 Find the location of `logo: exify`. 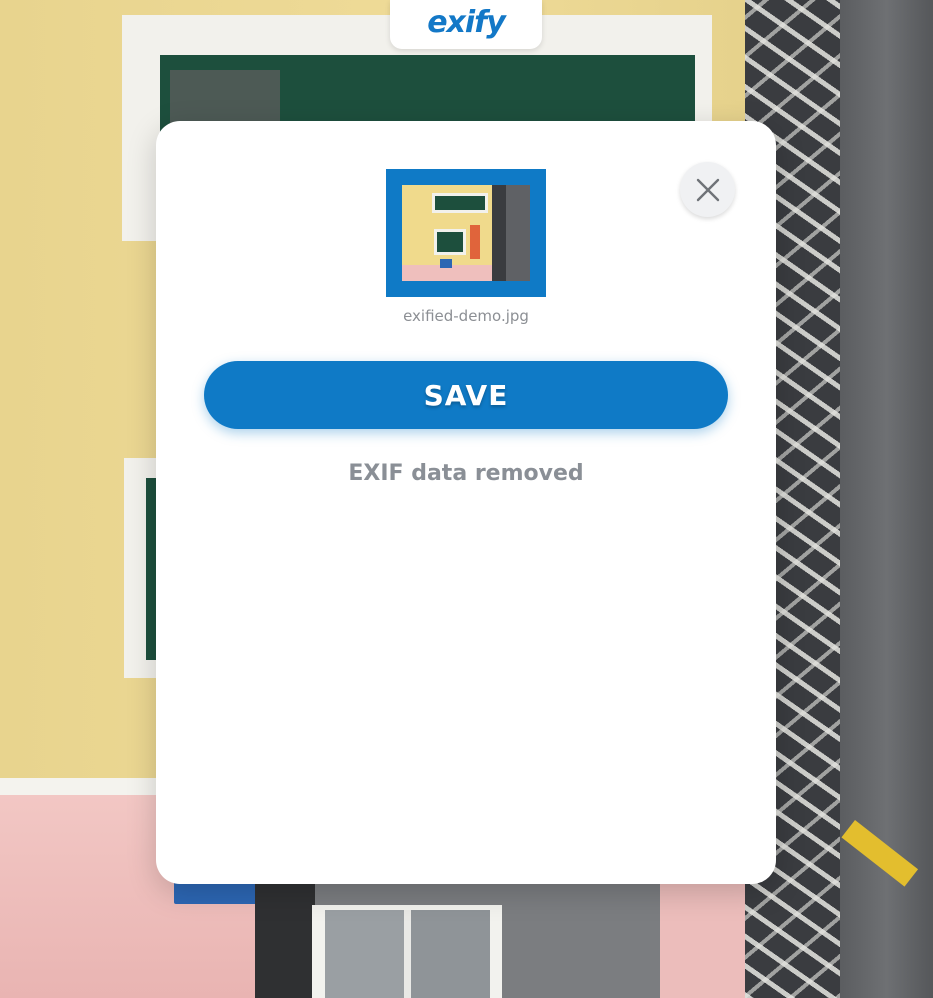

logo: exify is located at coordinates (466, 22).